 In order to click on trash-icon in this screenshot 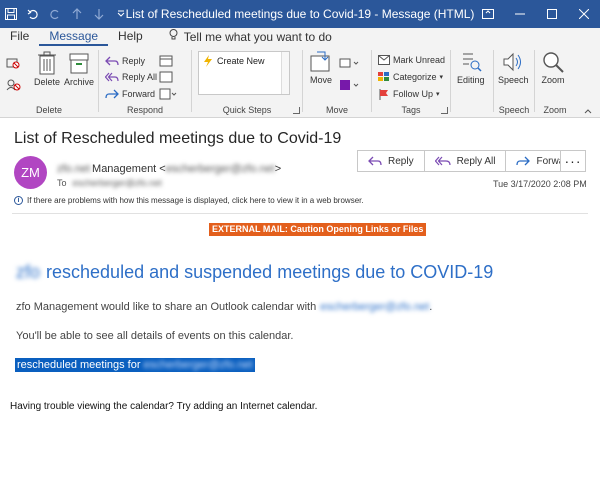, I will do `click(47, 63)`.